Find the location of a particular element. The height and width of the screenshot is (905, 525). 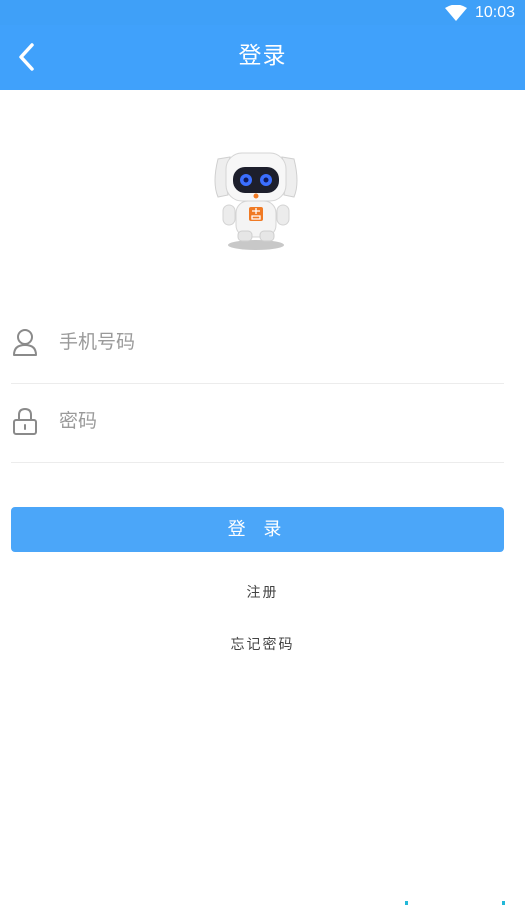

status-time: 10:03 is located at coordinates (494, 12).